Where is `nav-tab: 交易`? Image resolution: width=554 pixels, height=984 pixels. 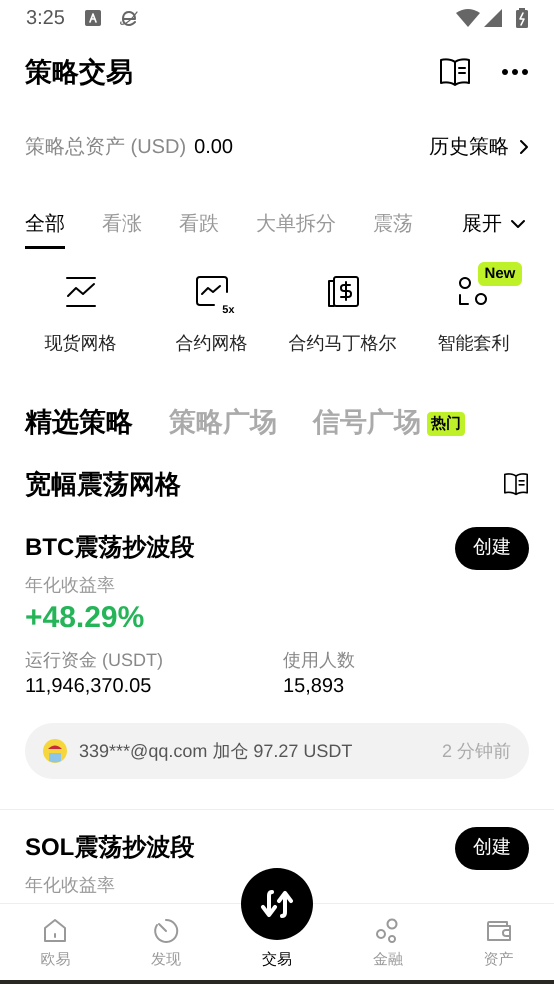
nav-tab: 交易 is located at coordinates (277, 924).